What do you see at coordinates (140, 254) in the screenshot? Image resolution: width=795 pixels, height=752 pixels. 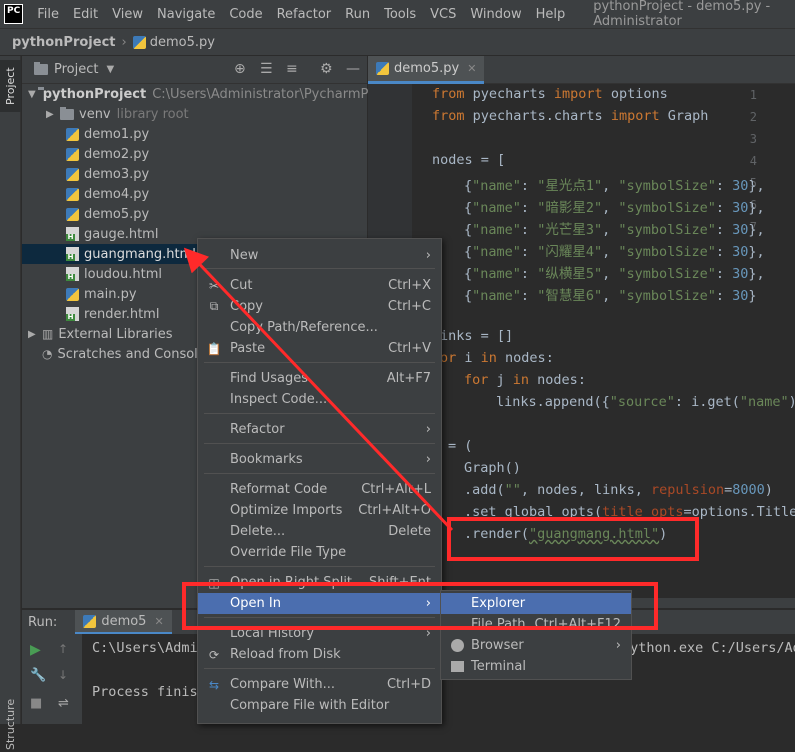 I see `file-label: guangmang.html` at bounding box center [140, 254].